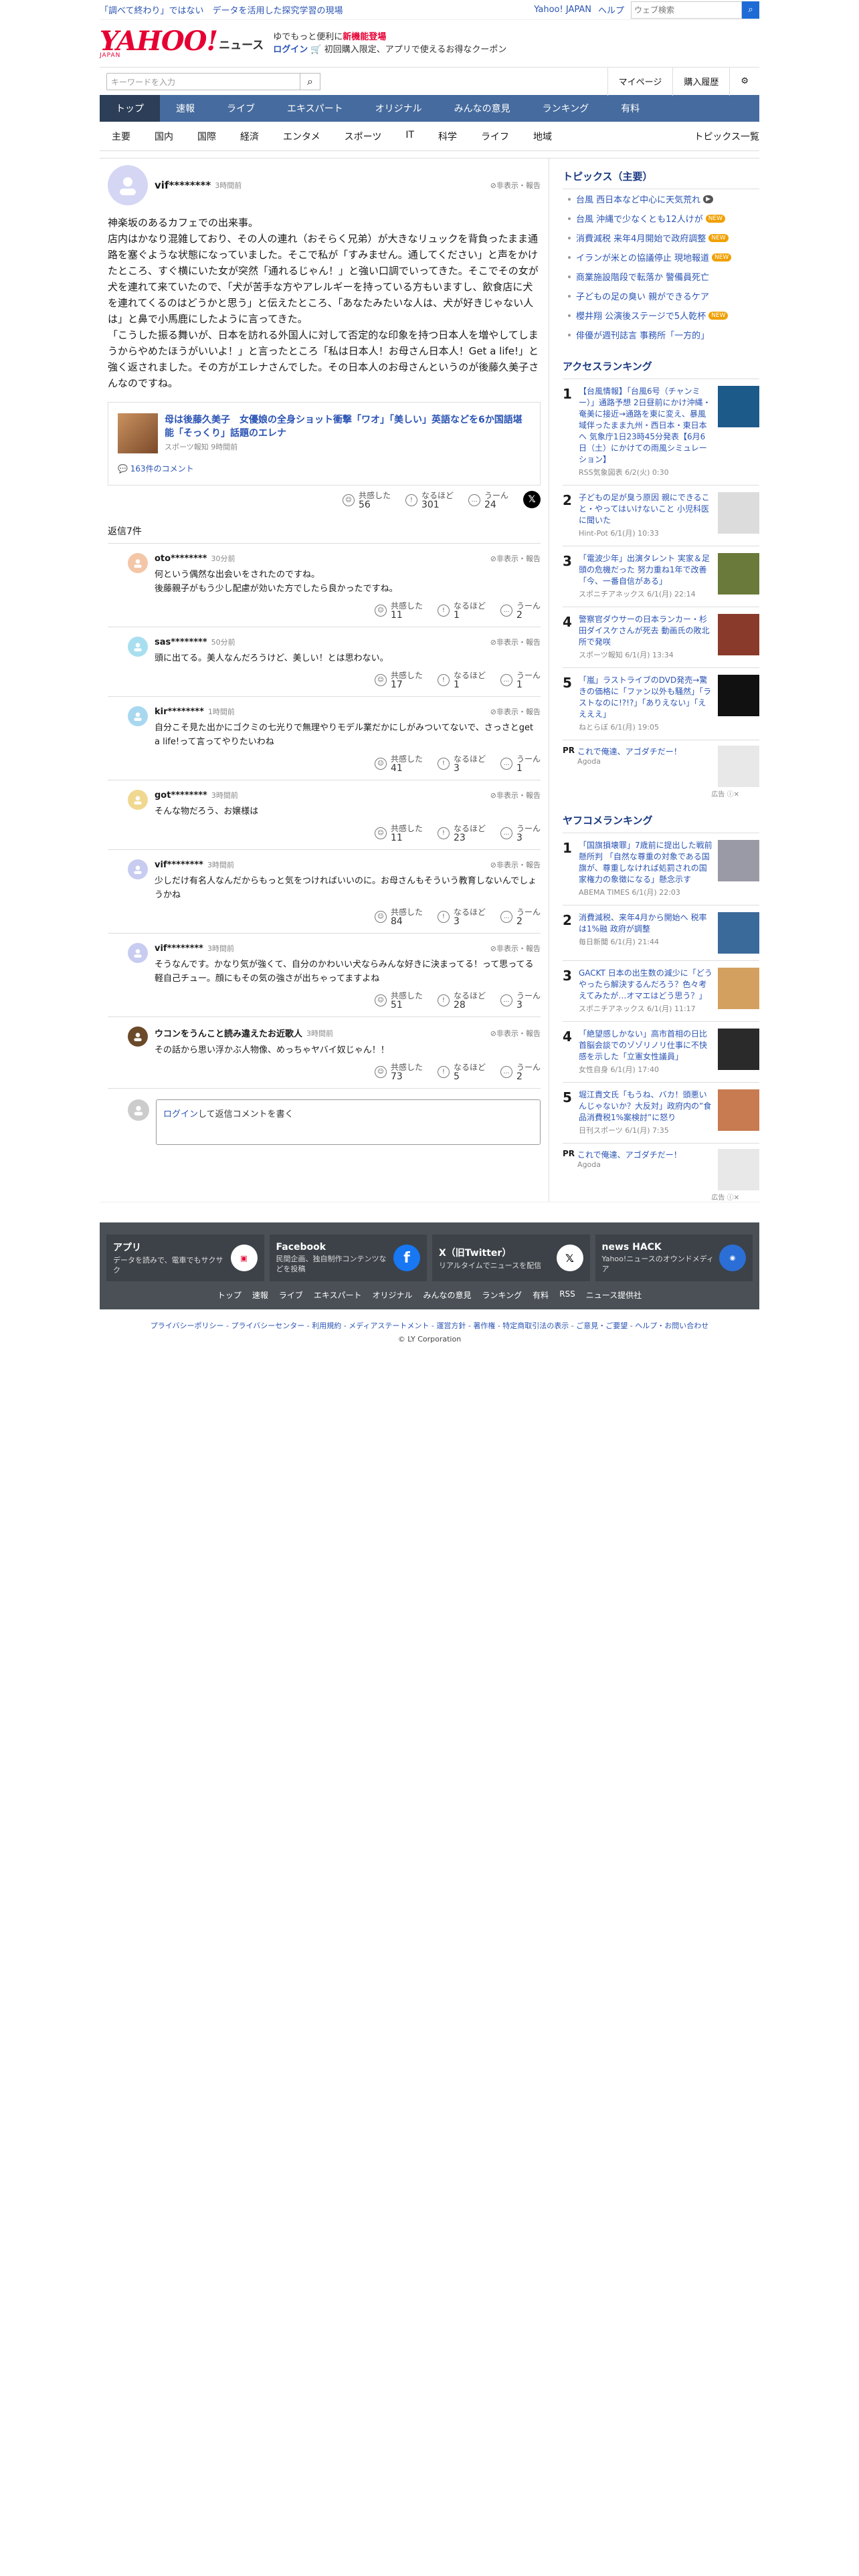 The image size is (859, 2576). What do you see at coordinates (461, 833) in the screenshot?
I see `reaction-insightful: ! なるほど 23` at bounding box center [461, 833].